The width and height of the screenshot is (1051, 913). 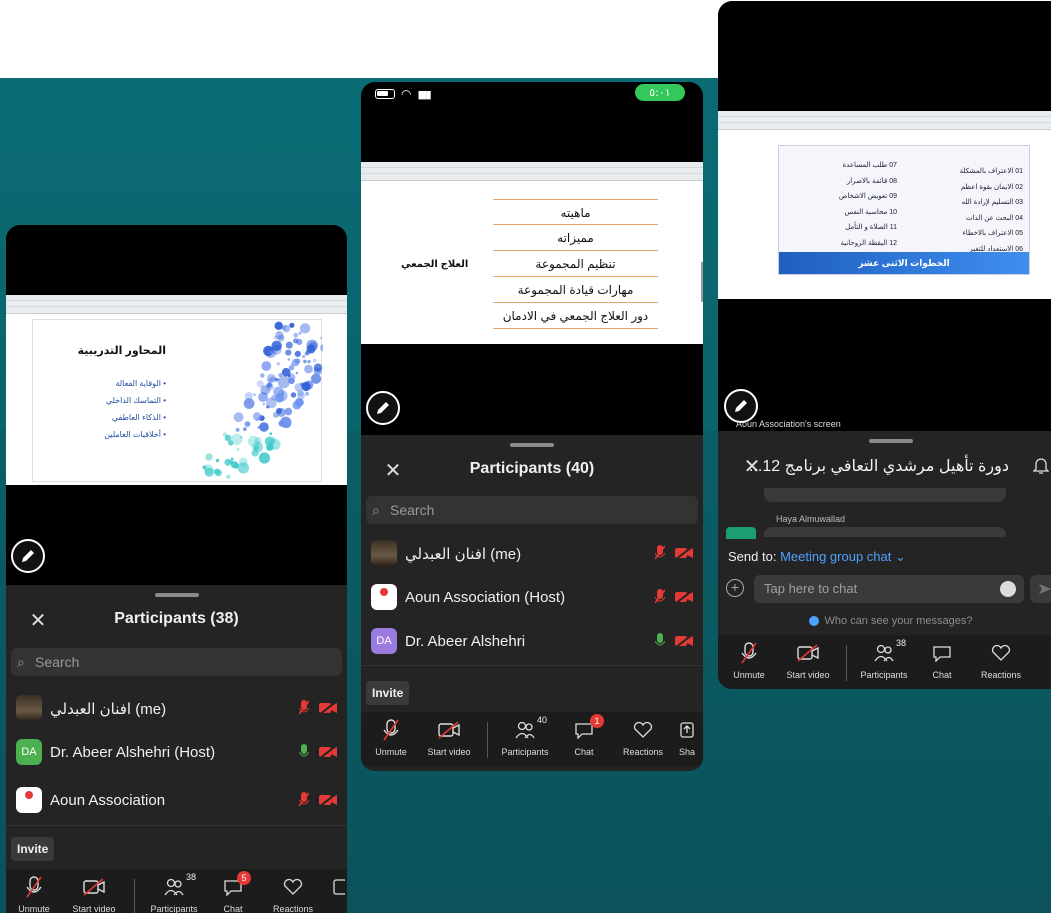 What do you see at coordinates (597, 721) in the screenshot?
I see `chat-badge: 1` at bounding box center [597, 721].